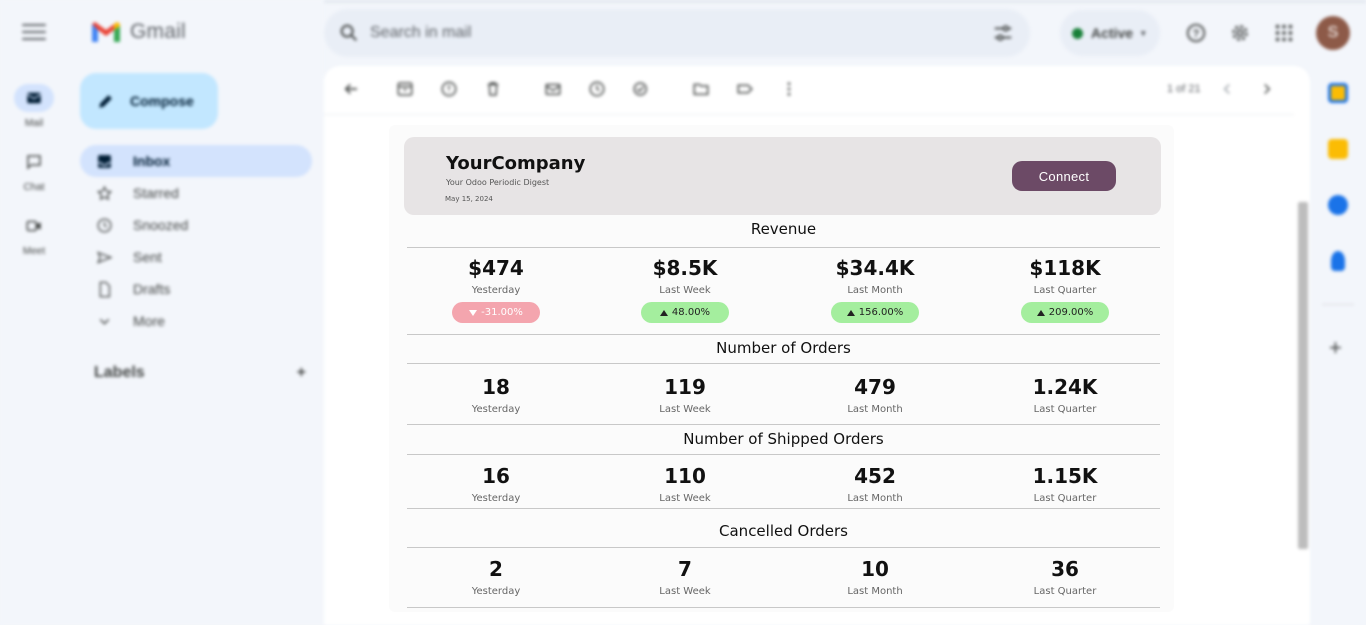 This screenshot has height=625, width=1366. Describe the element at coordinates (1338, 149) in the screenshot. I see `keep-icon` at that location.